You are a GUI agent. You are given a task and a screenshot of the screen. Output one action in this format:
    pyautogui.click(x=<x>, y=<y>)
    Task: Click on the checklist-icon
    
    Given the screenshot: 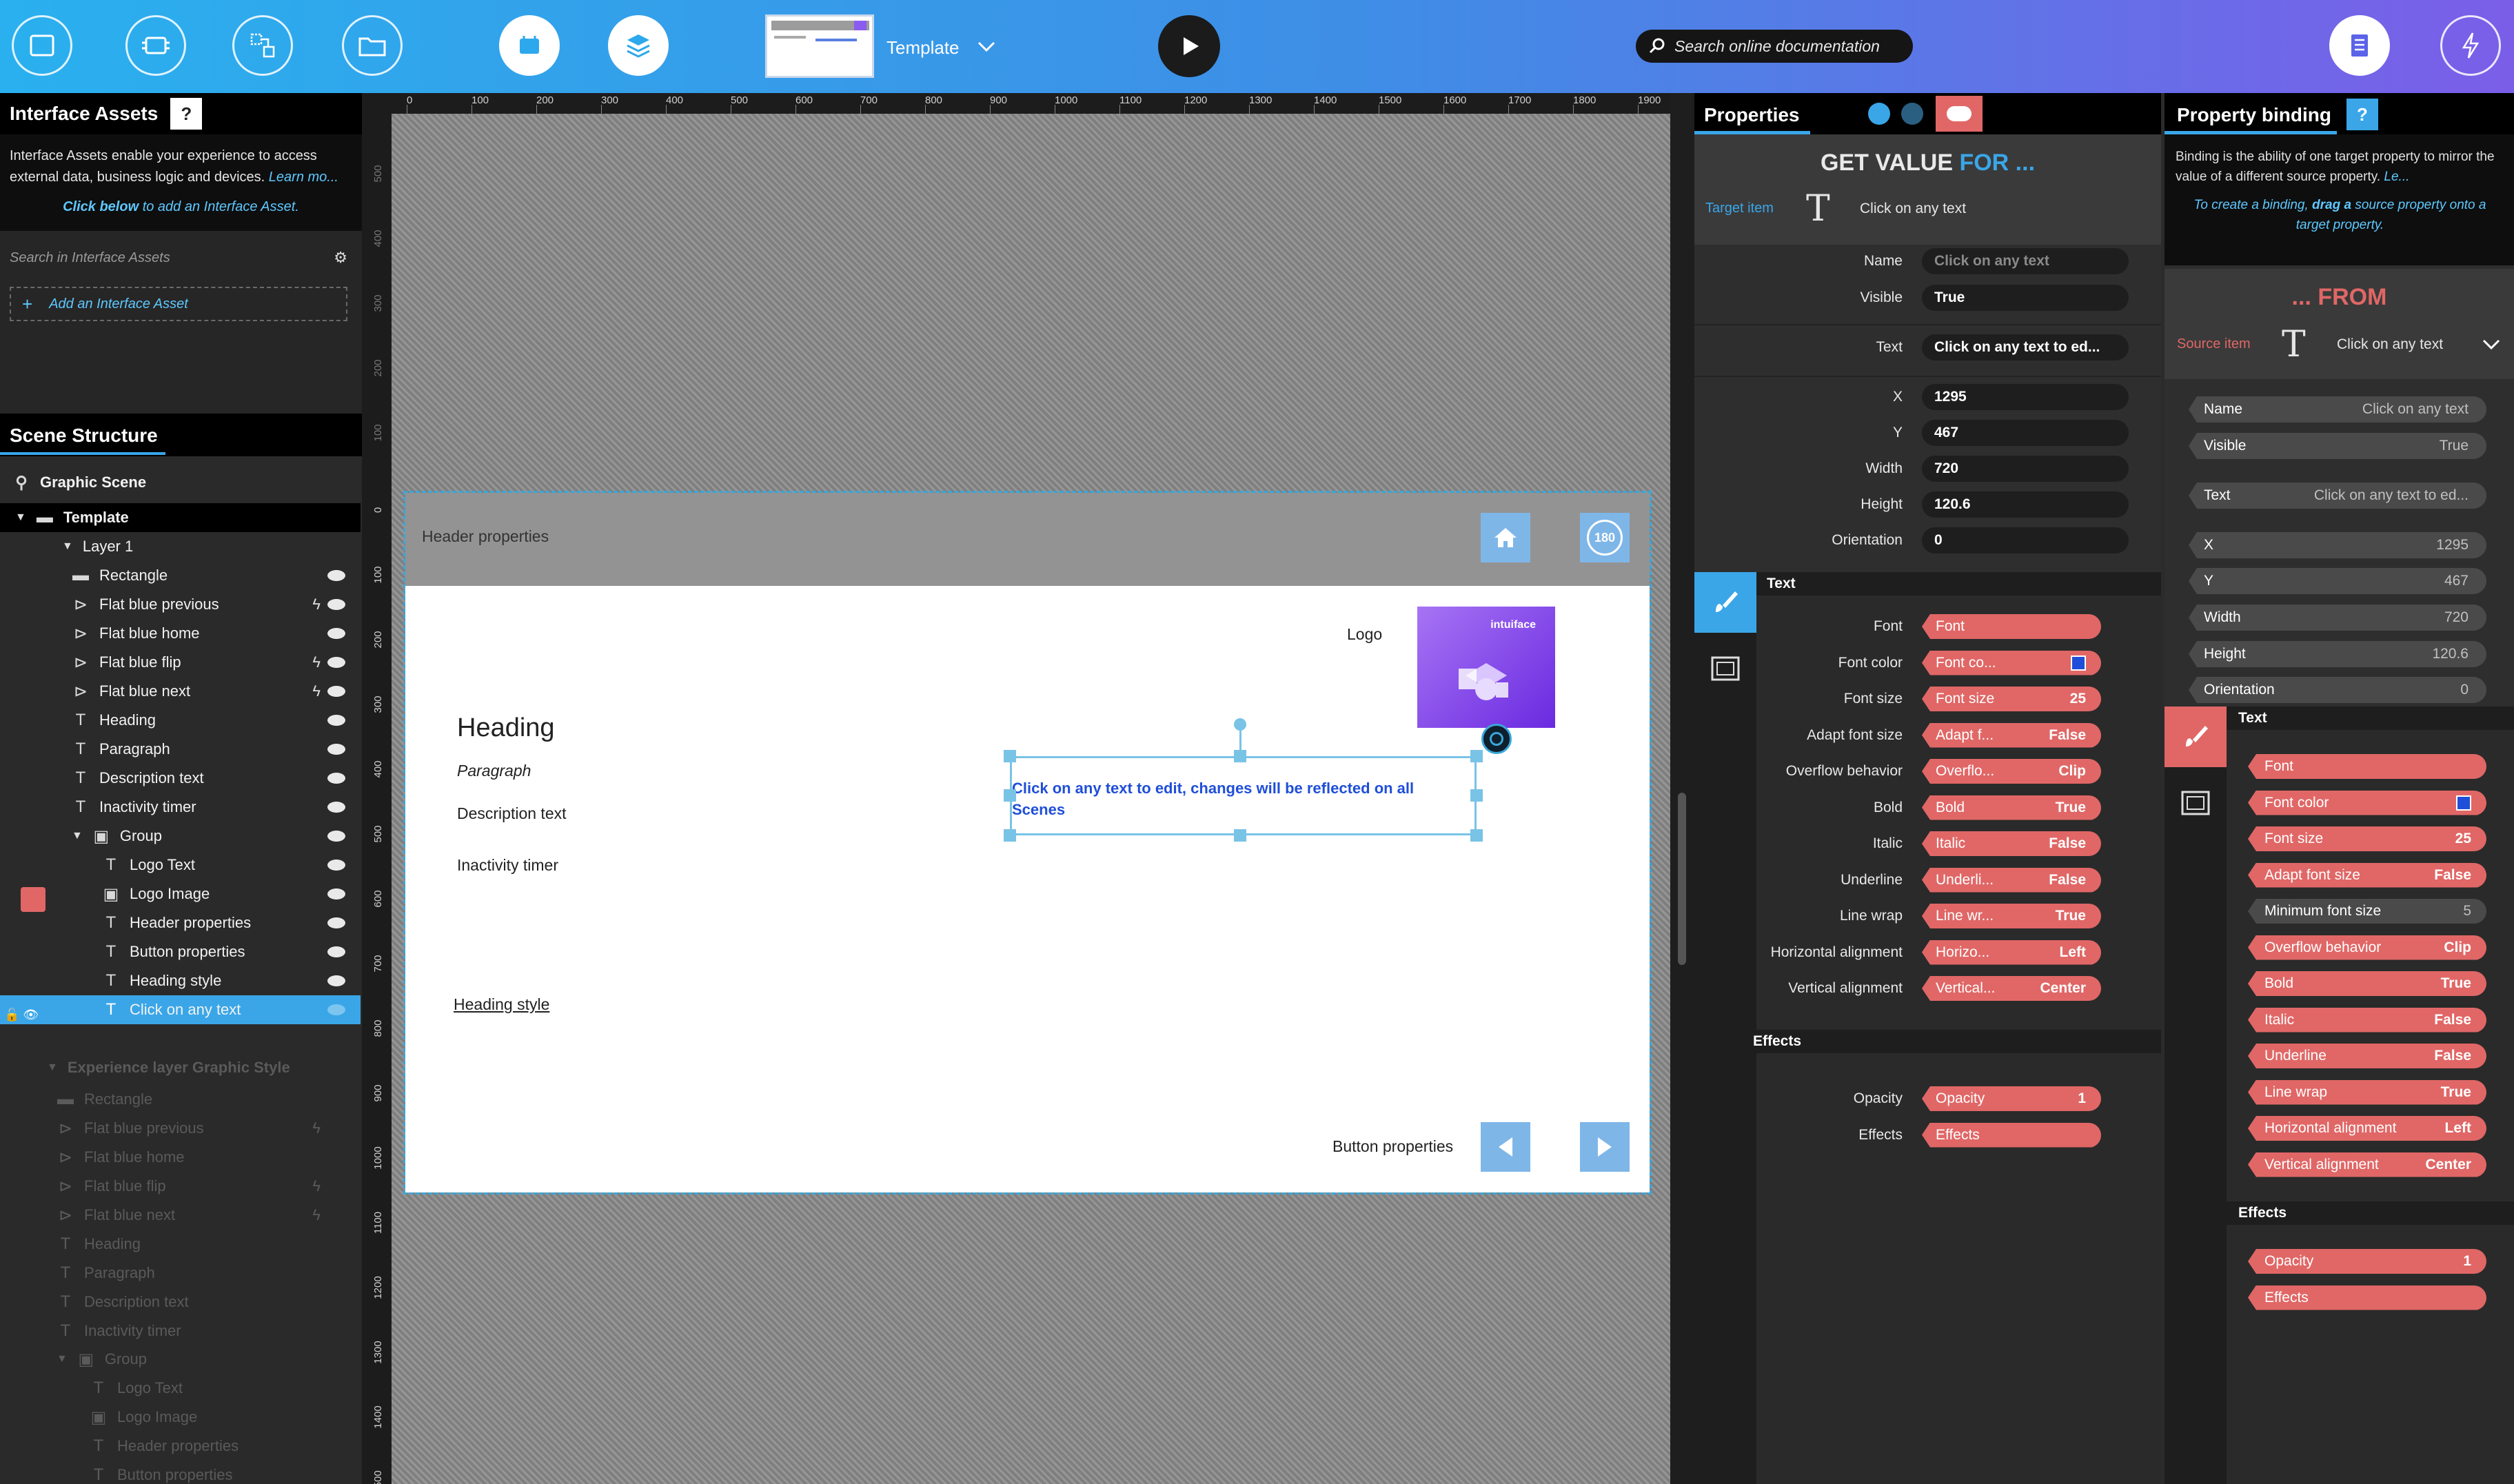 What is the action you would take?
    pyautogui.click(x=2359, y=45)
    